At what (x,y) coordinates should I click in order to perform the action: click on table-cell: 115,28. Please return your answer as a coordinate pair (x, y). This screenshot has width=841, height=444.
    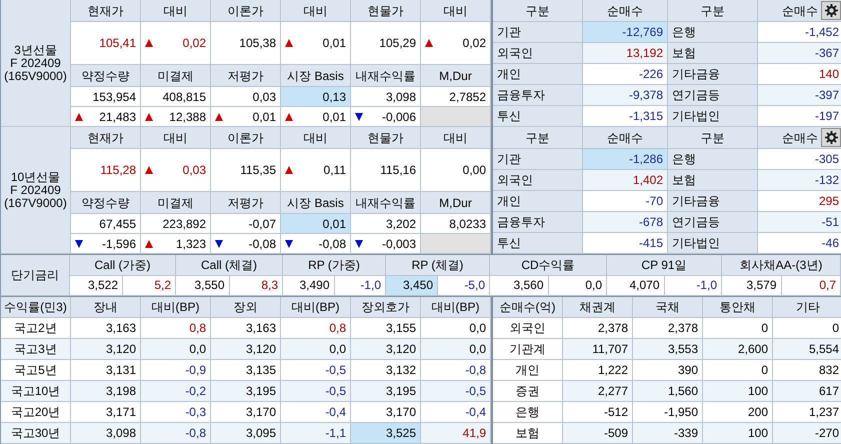
    Looking at the image, I should click on (106, 170).